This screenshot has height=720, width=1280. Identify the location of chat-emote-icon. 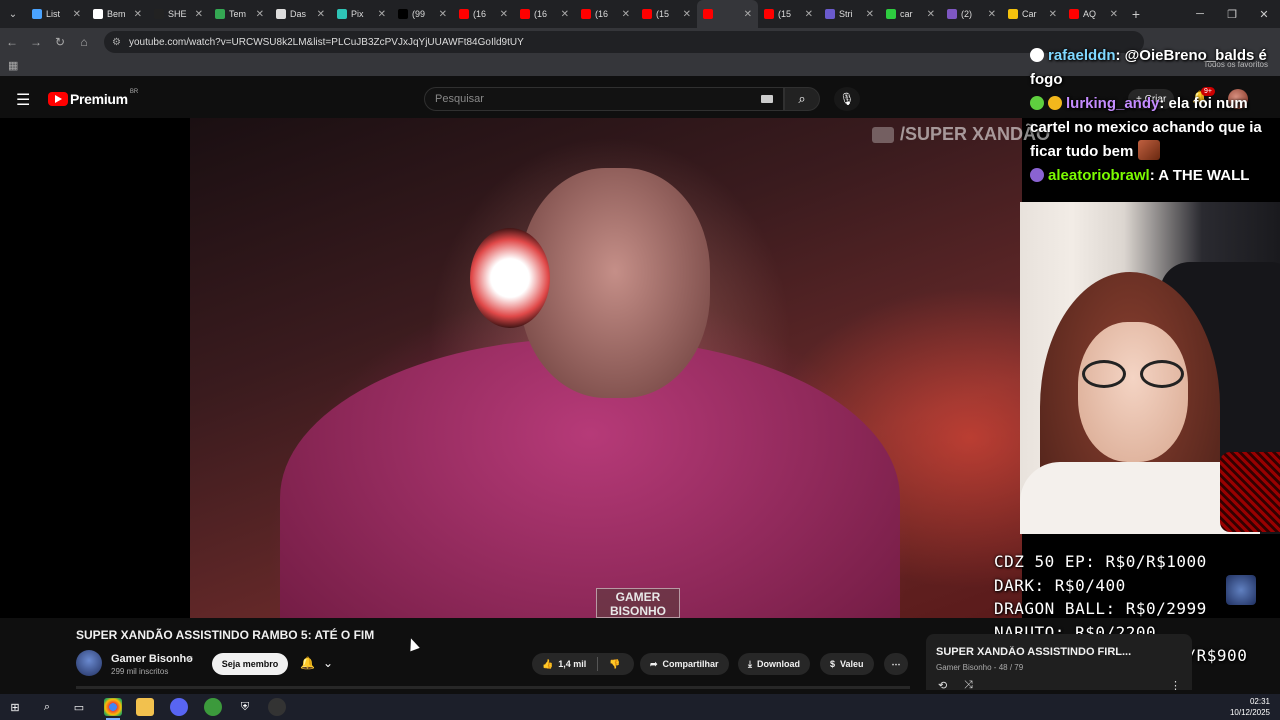
(1148, 150).